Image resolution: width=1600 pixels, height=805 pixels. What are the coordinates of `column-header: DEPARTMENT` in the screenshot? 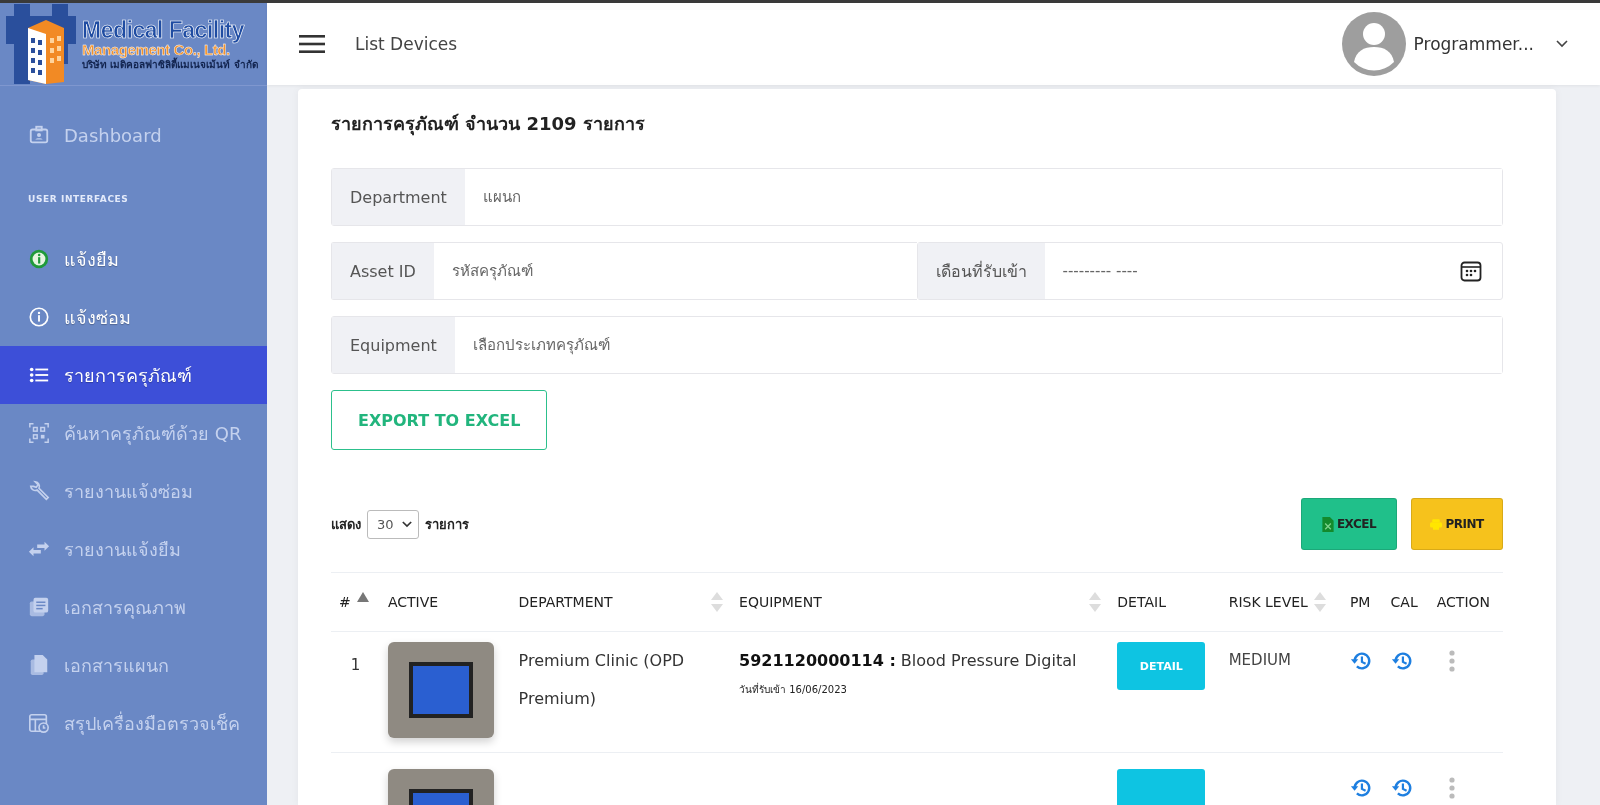 It's located at (565, 602).